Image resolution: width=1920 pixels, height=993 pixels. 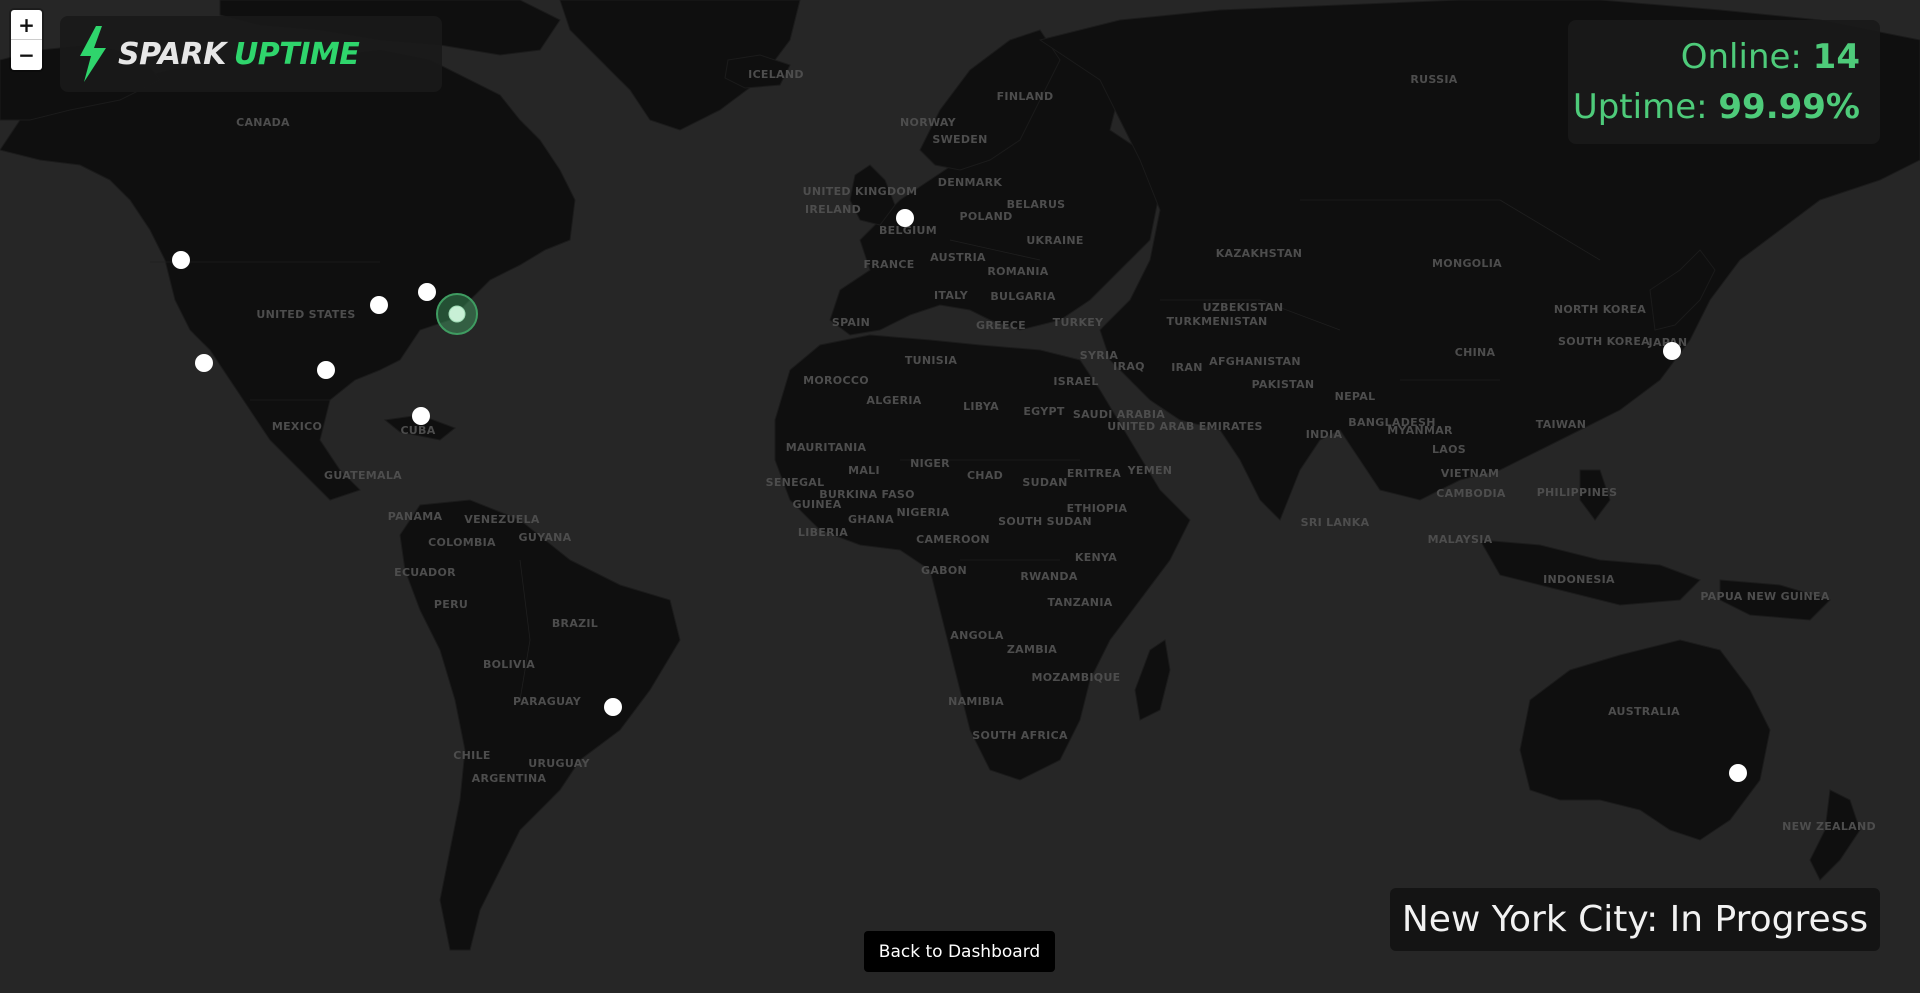 I want to click on country-label-uae: UNITED ARAB EMIRATES, so click(x=1185, y=426).